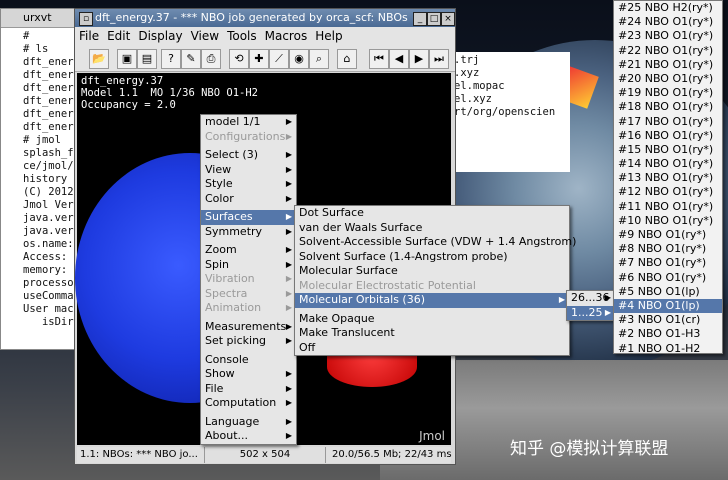 The width and height of the screenshot is (728, 480). I want to click on nbo-item: #23 NBO O1(ry*), so click(668, 36).